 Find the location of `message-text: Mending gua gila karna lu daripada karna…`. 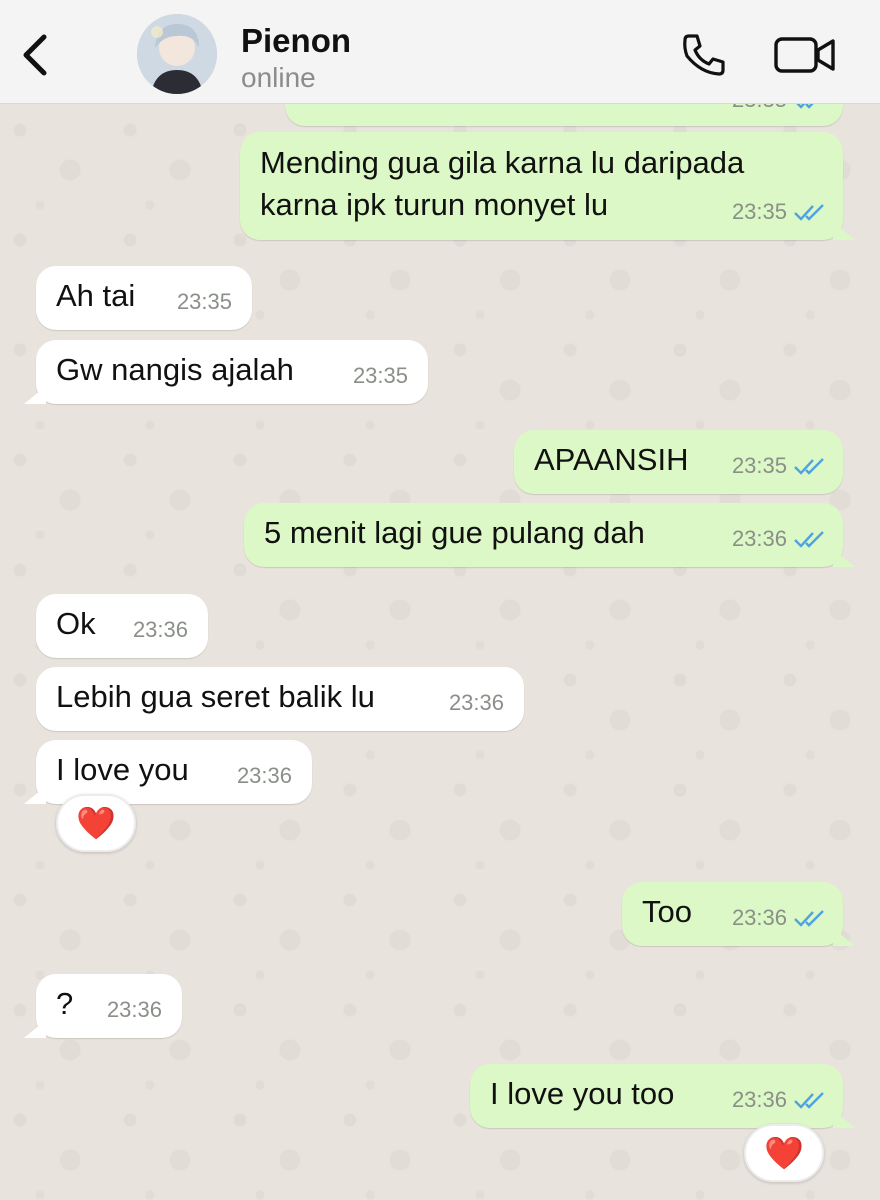

message-text: Mending gua gila karna lu daripada karna… is located at coordinates (502, 183).